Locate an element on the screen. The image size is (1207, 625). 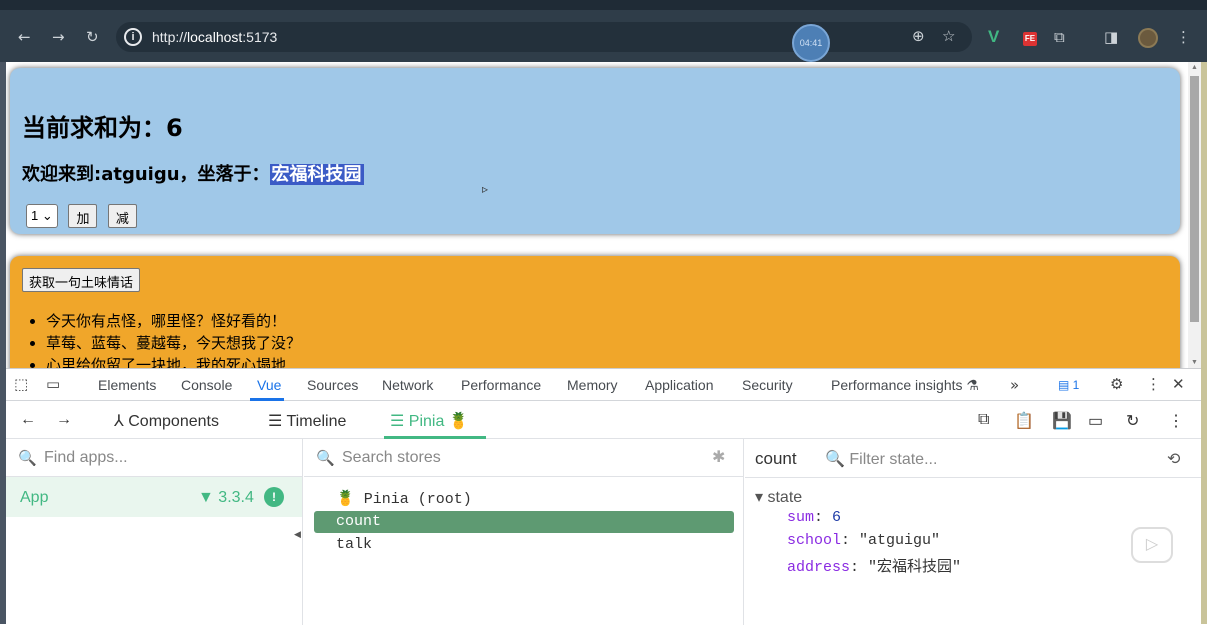
vue-bar-menu-icon: ⋮ is located at coordinates (1176, 421).